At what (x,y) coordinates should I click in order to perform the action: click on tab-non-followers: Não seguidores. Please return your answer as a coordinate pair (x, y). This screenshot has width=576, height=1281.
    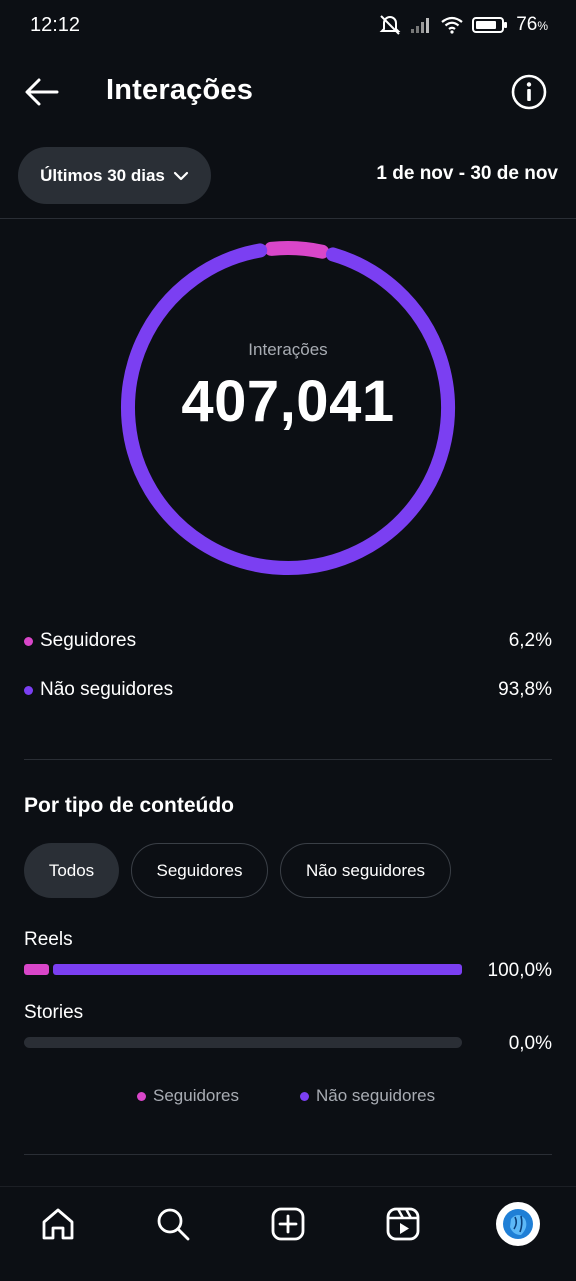
    Looking at the image, I should click on (365, 870).